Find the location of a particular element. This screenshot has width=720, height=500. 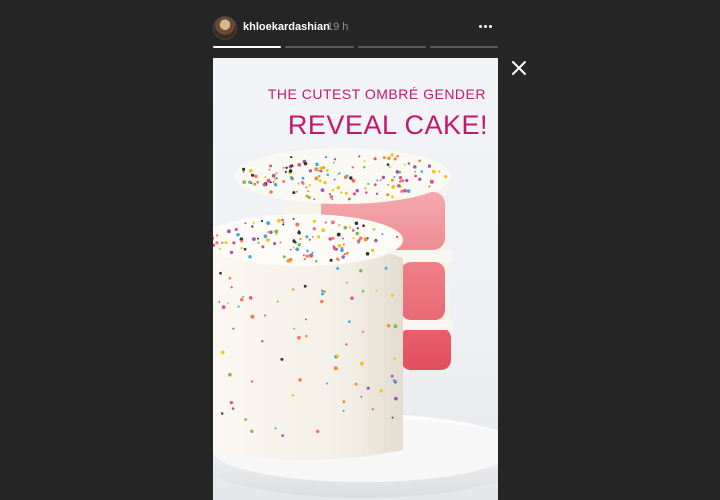

close-icon is located at coordinates (519, 68).